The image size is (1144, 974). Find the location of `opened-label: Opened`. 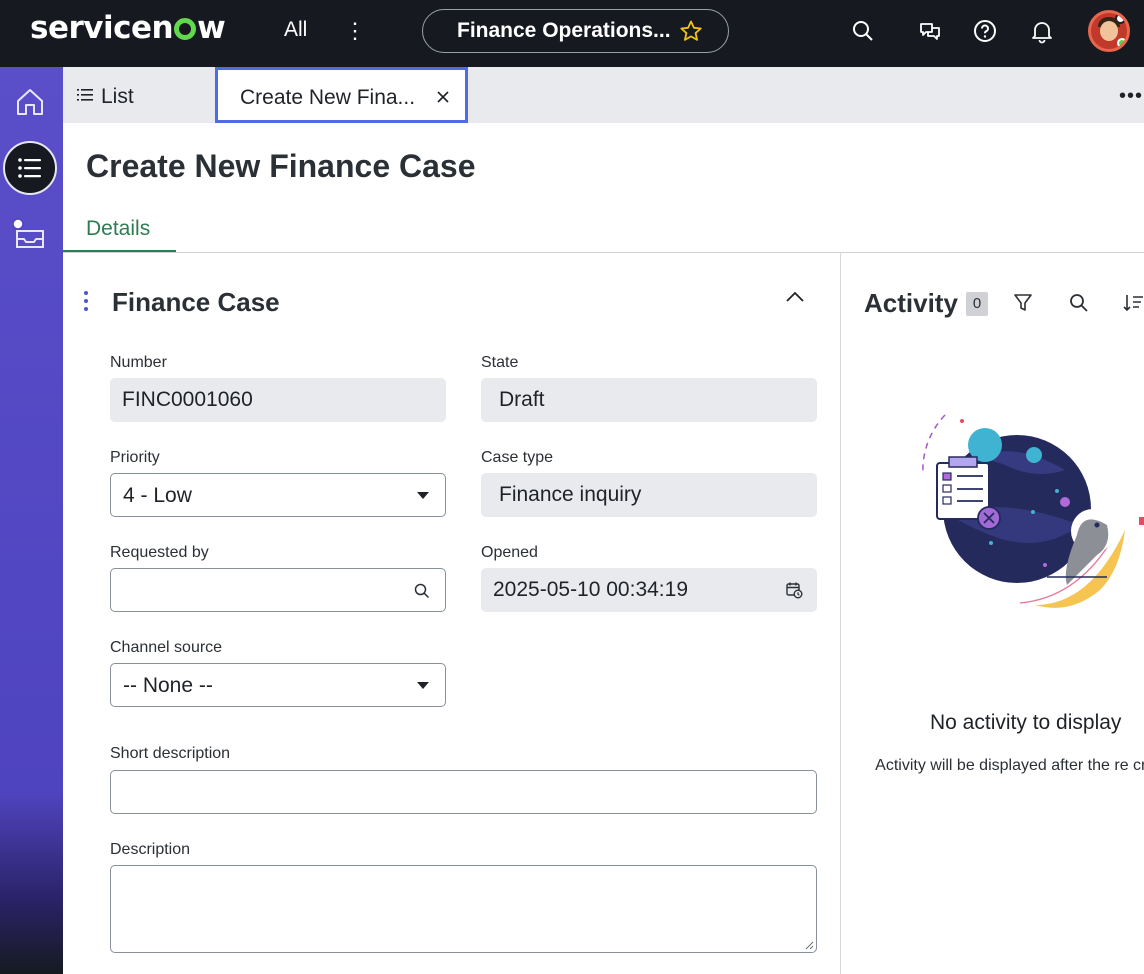

opened-label: Opened is located at coordinates (509, 552).